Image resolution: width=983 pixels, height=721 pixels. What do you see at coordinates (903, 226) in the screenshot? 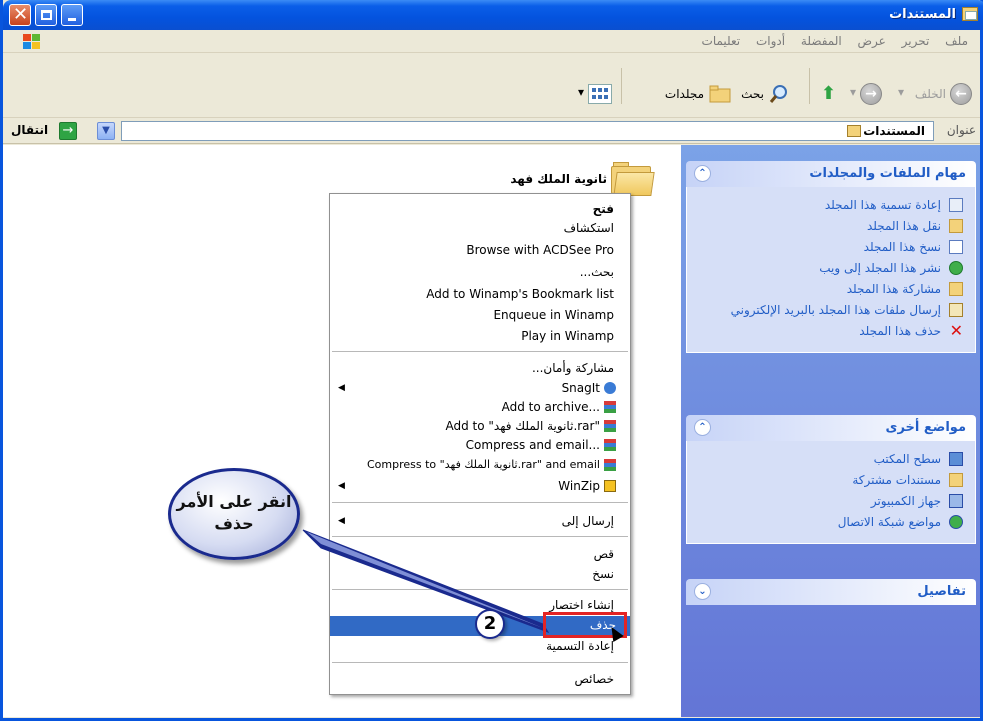
I see `task-label: نقل هذا المجلد` at bounding box center [903, 226].